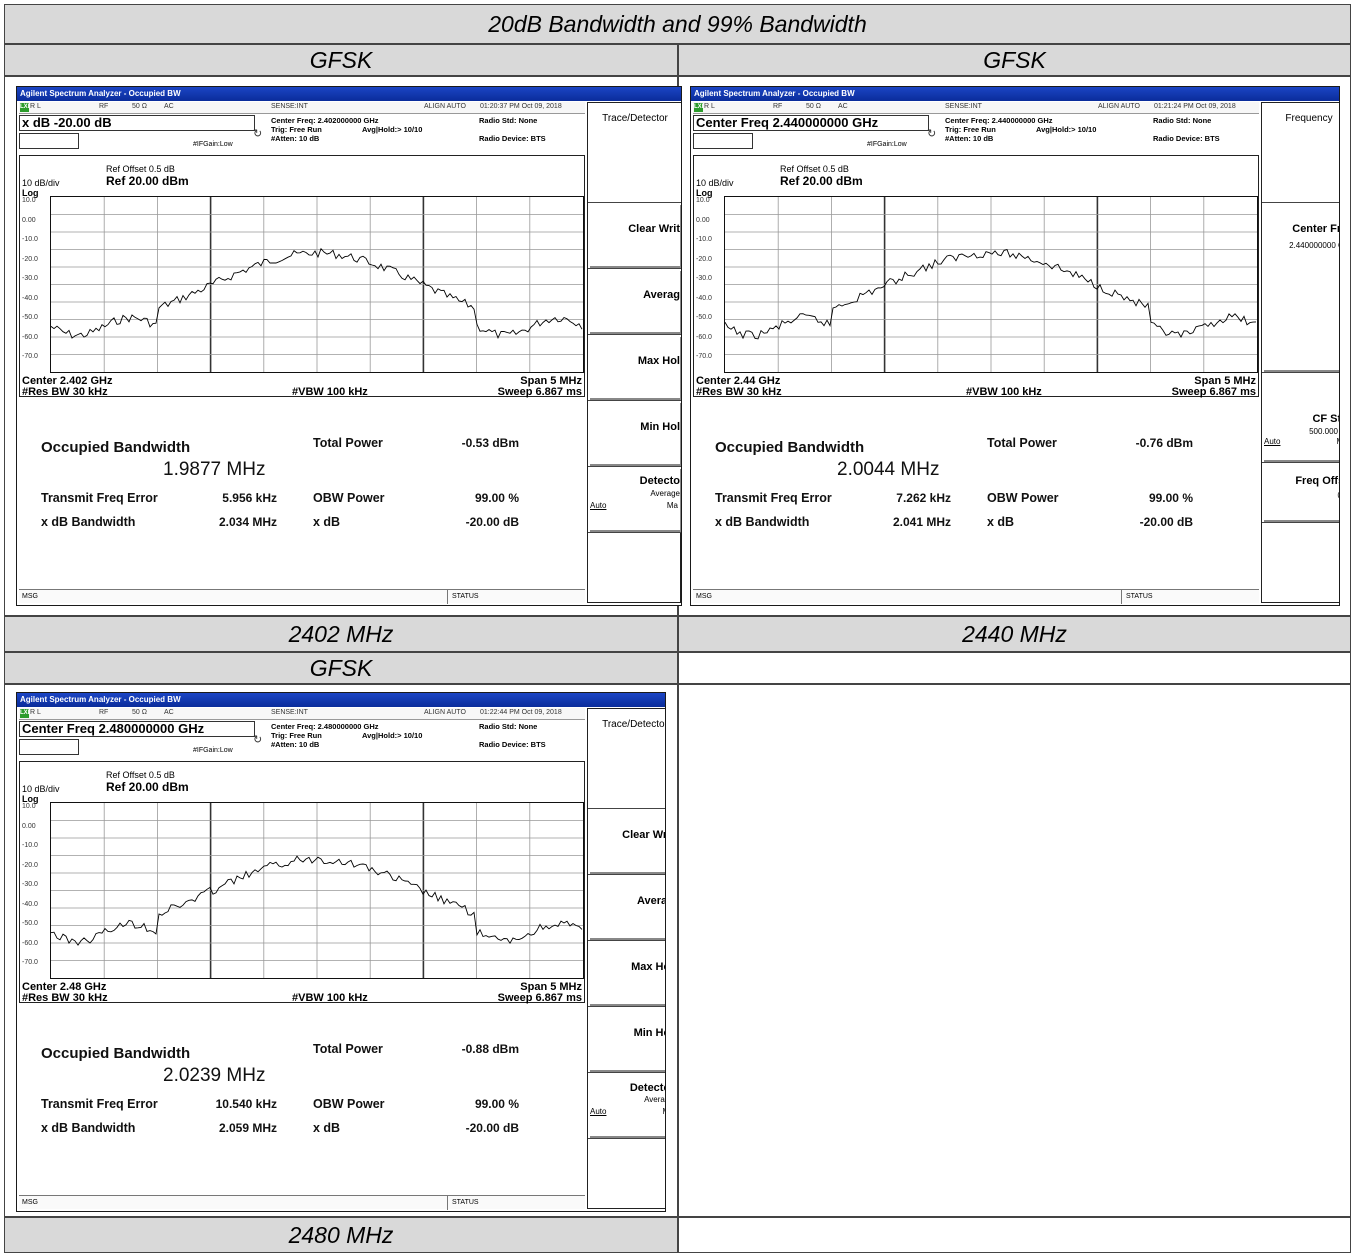 The height and width of the screenshot is (1253, 1355). What do you see at coordinates (1014, 668) in the screenshot?
I see `empty-cell` at bounding box center [1014, 668].